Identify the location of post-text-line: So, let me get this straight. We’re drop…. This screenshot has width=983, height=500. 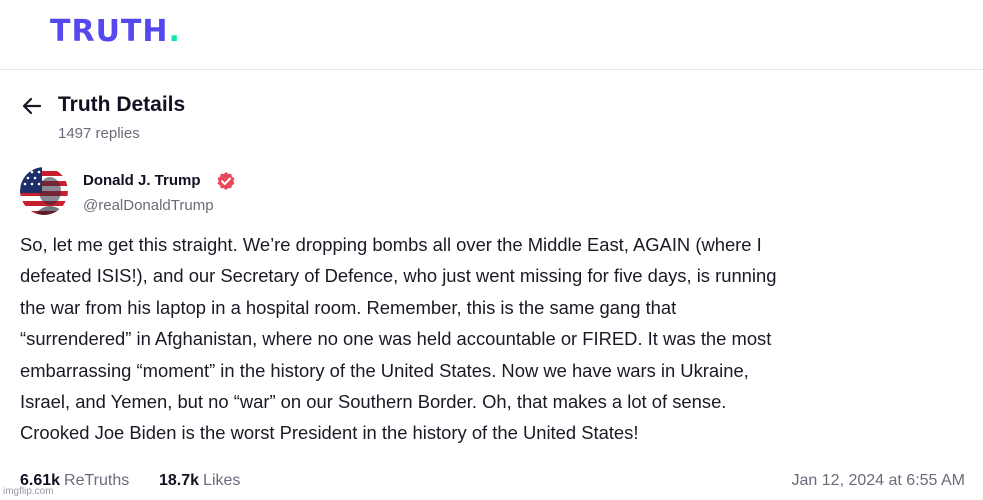
(391, 244).